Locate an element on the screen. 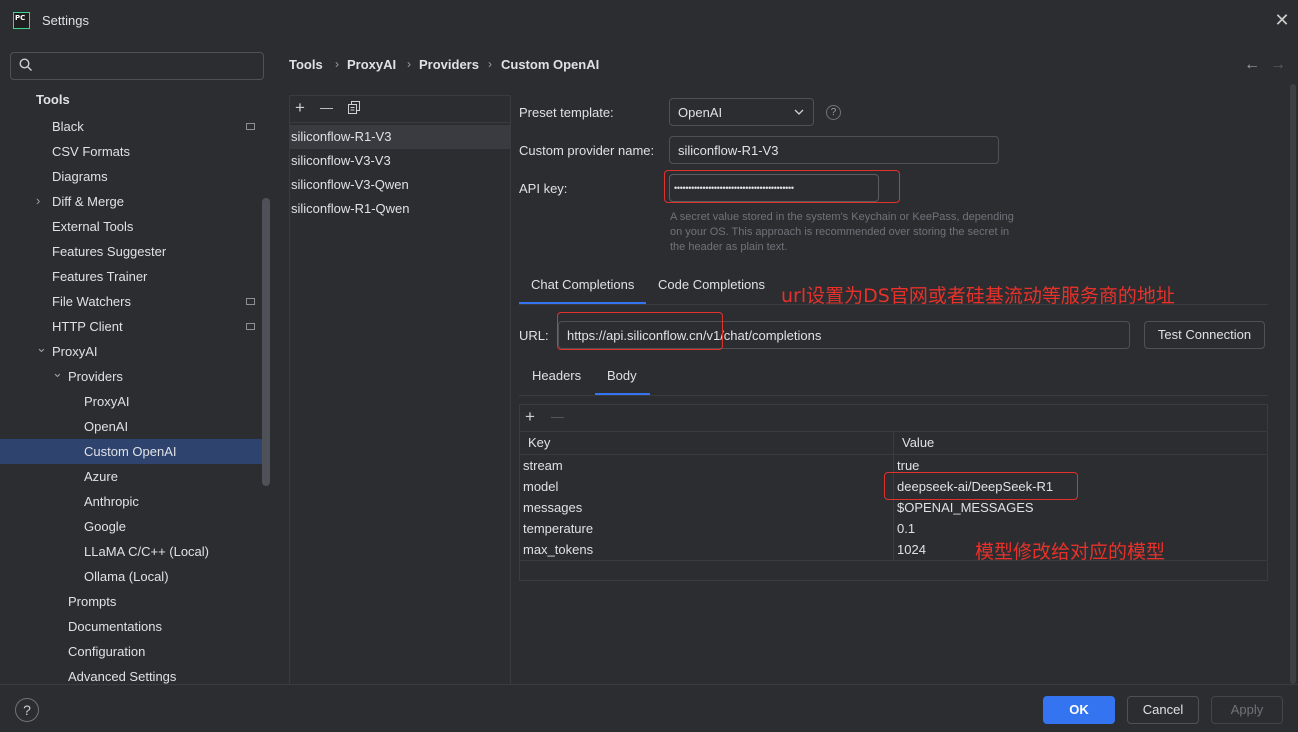 This screenshot has height=732, width=1298. tab-chat-completions: Chat Completions is located at coordinates (582, 284).